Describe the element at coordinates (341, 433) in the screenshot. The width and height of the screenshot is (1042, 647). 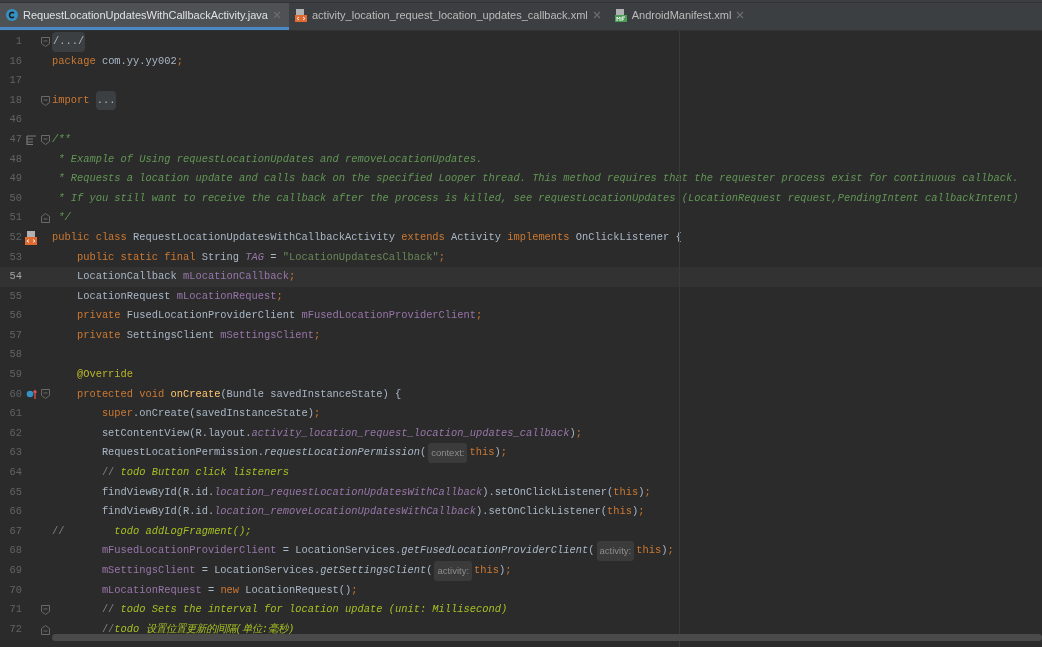
I see `code-line: setContentView(R.layout.activity_location_request_location_updates_callback);` at that location.